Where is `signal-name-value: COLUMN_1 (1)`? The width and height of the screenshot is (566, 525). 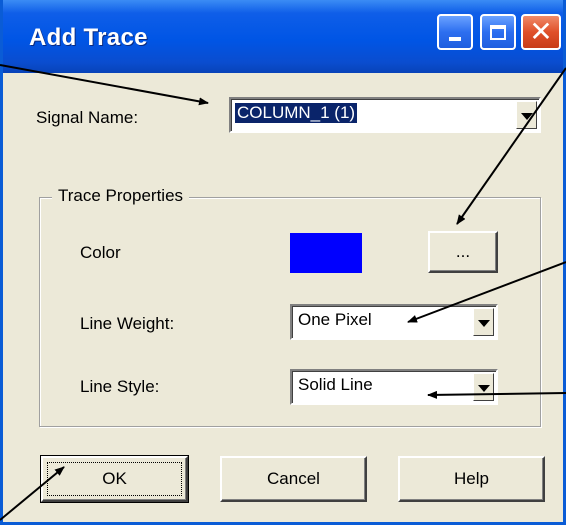
signal-name-value: COLUMN_1 (1) is located at coordinates (296, 113).